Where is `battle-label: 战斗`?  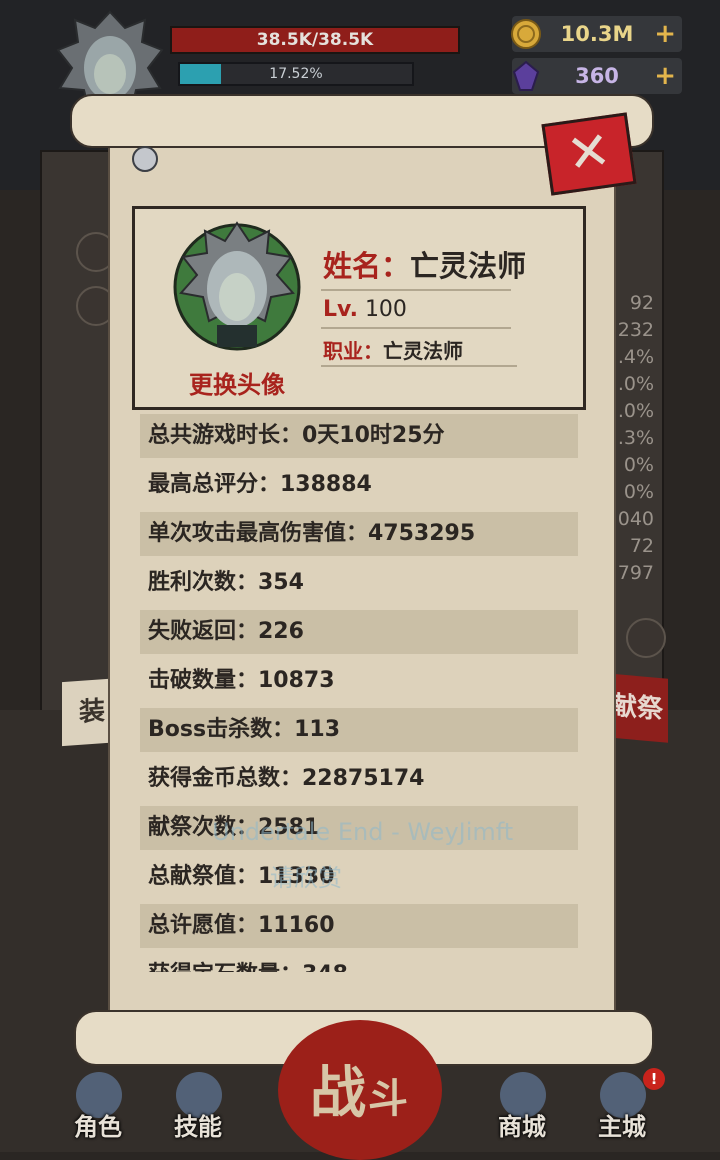 battle-label: 战斗 is located at coordinates (360, 1088).